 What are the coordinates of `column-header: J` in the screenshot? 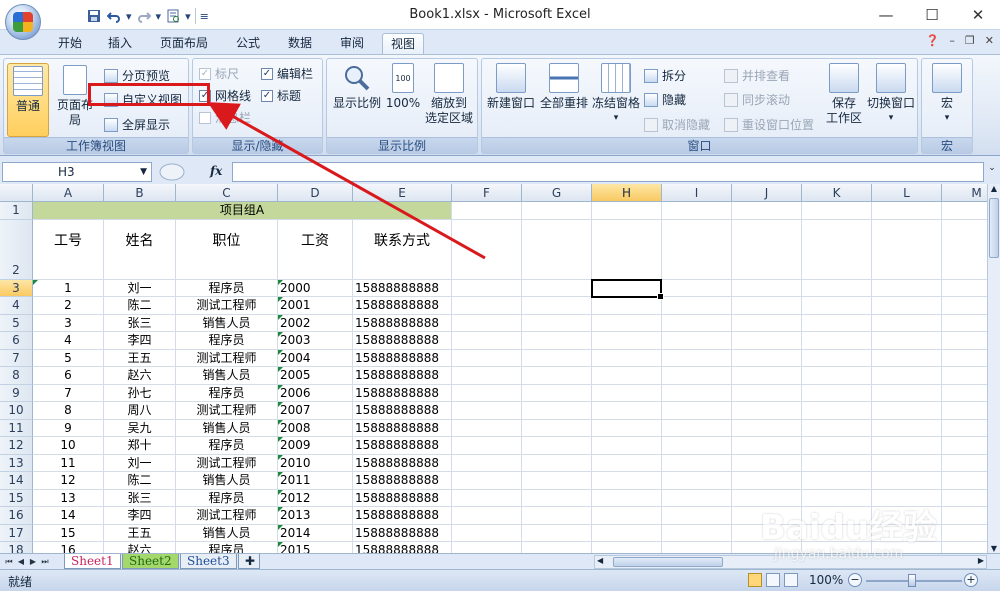 It's located at (767, 193).